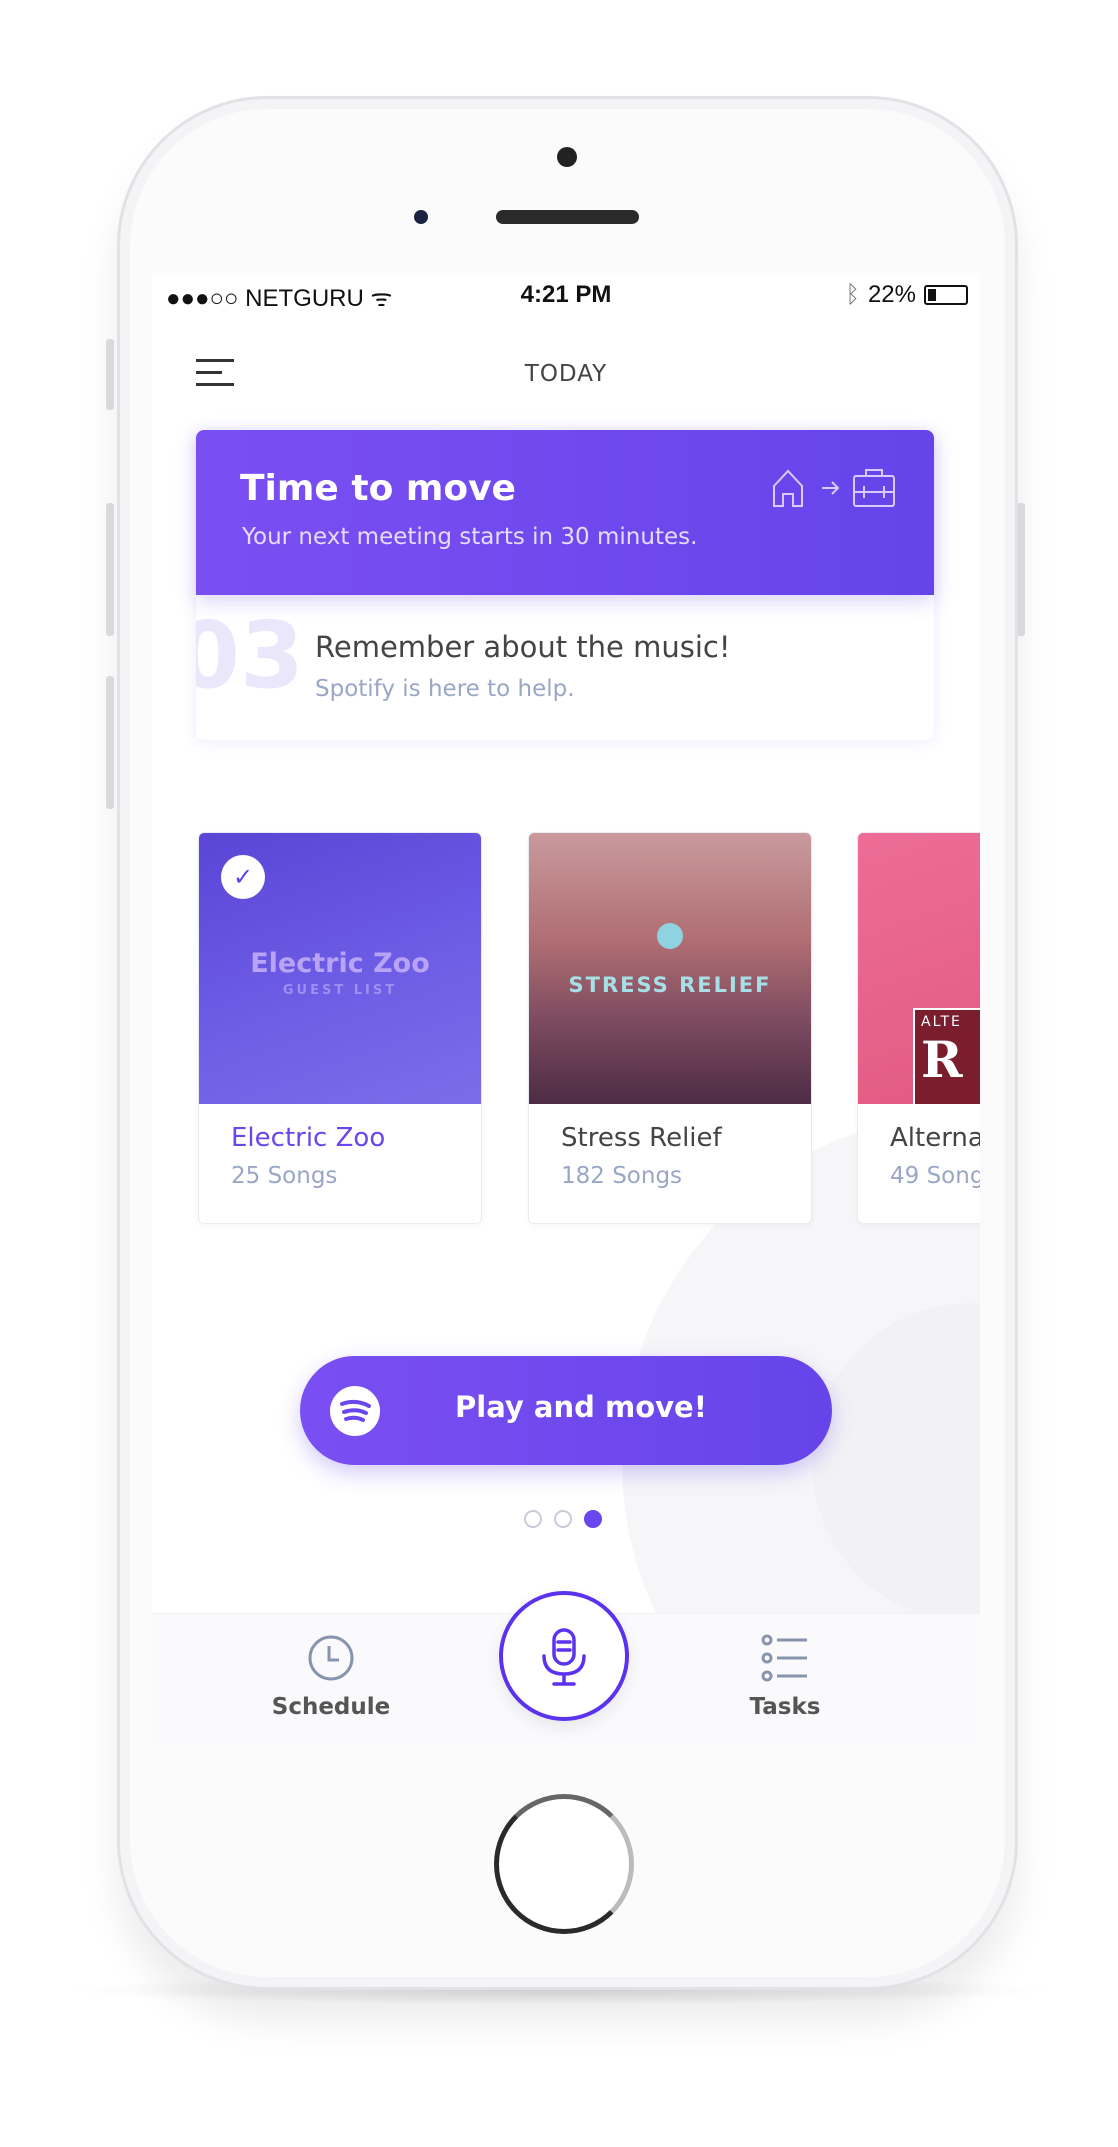  I want to click on step-subtitle: Spotify is here to help., so click(445, 689).